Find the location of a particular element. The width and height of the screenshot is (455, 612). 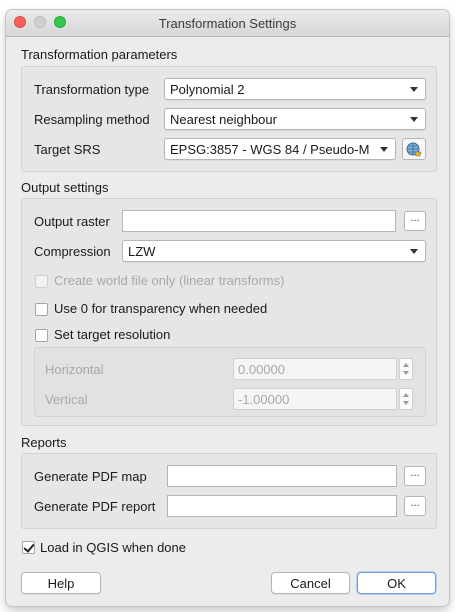

resampling-method-label: Resampling method is located at coordinates (92, 119).